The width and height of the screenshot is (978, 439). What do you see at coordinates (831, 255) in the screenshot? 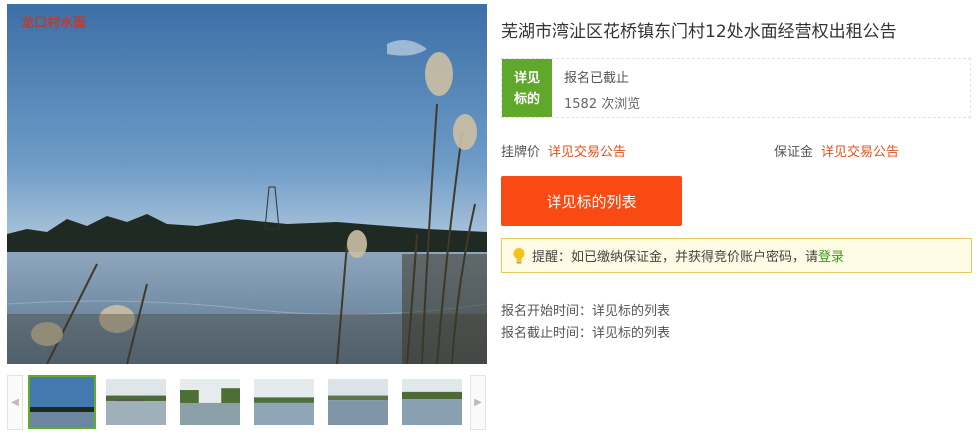
I see `login-link: 登录` at bounding box center [831, 255].